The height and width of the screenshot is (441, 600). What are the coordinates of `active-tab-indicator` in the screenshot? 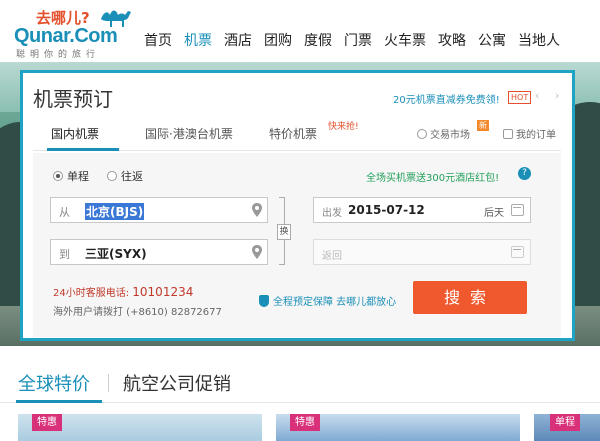 It's located at (83, 149).